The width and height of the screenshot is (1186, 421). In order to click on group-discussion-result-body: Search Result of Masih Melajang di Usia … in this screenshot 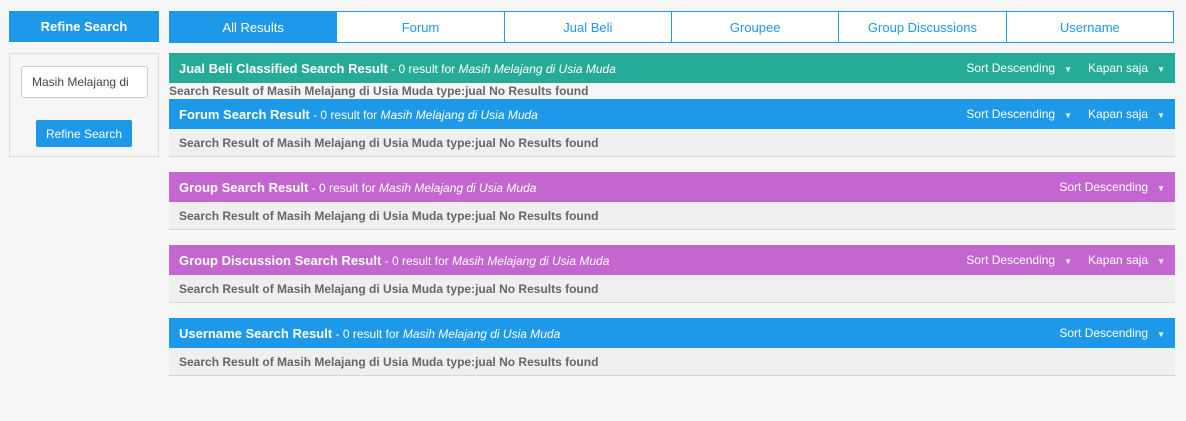, I will do `click(672, 289)`.